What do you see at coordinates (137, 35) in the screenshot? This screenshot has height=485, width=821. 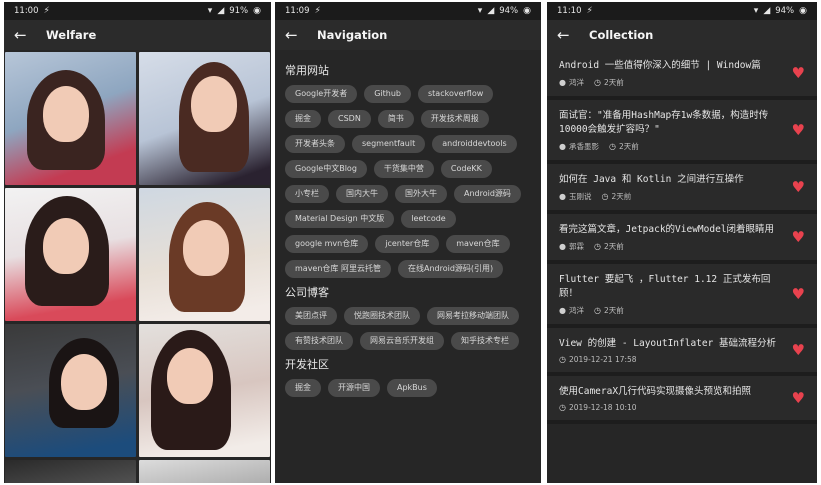 I see `app-bar: ← Welfare` at bounding box center [137, 35].